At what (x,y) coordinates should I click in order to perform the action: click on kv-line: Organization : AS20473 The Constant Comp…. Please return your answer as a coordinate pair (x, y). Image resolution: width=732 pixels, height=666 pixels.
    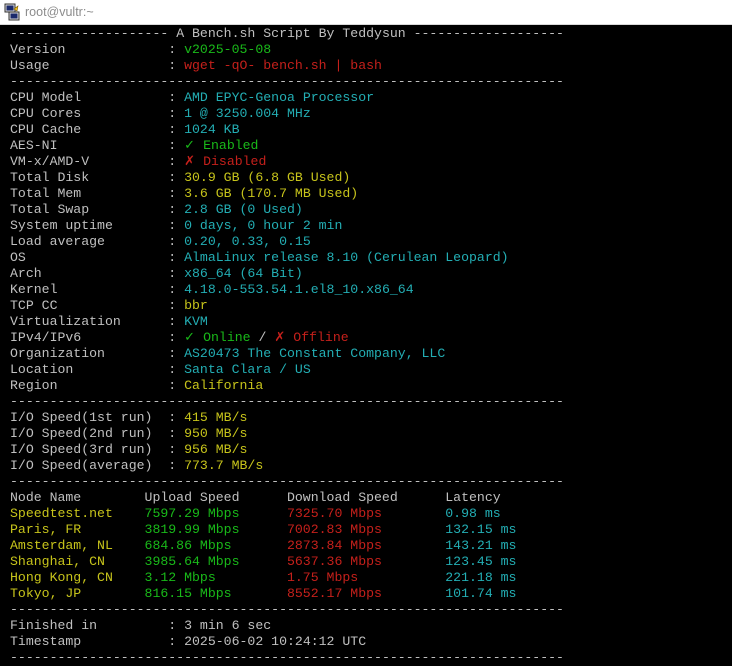
    Looking at the image, I should click on (367, 354).